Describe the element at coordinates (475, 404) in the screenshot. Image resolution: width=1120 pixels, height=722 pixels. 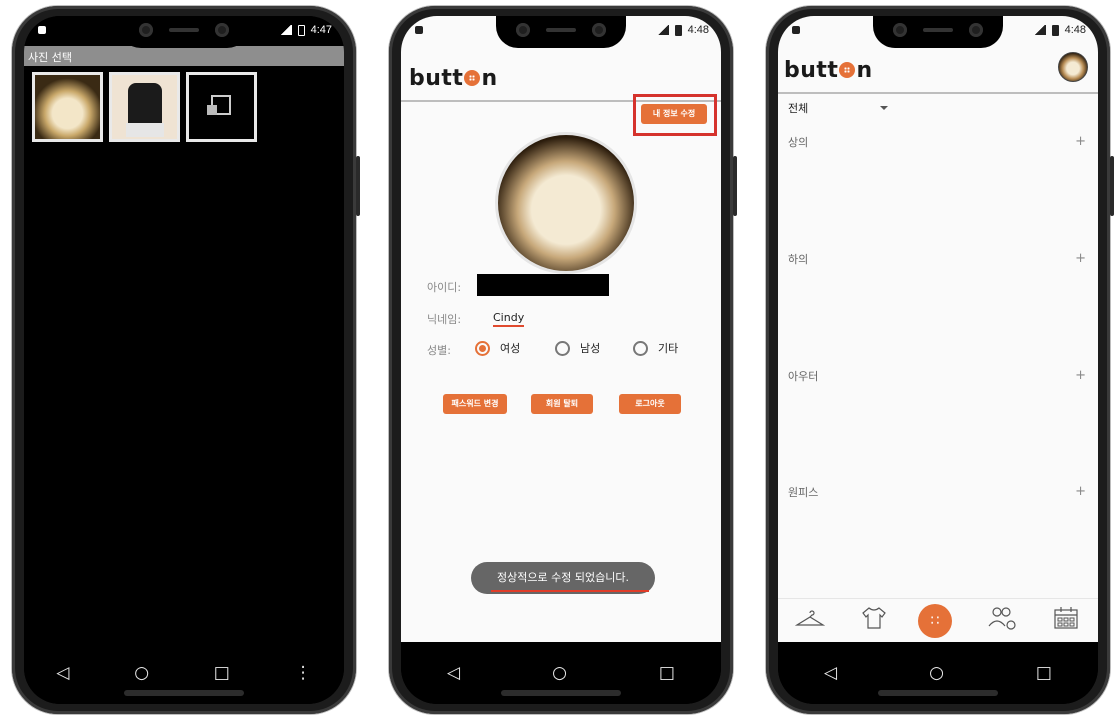
I see `change-password-button: 패스워드 변경` at that location.